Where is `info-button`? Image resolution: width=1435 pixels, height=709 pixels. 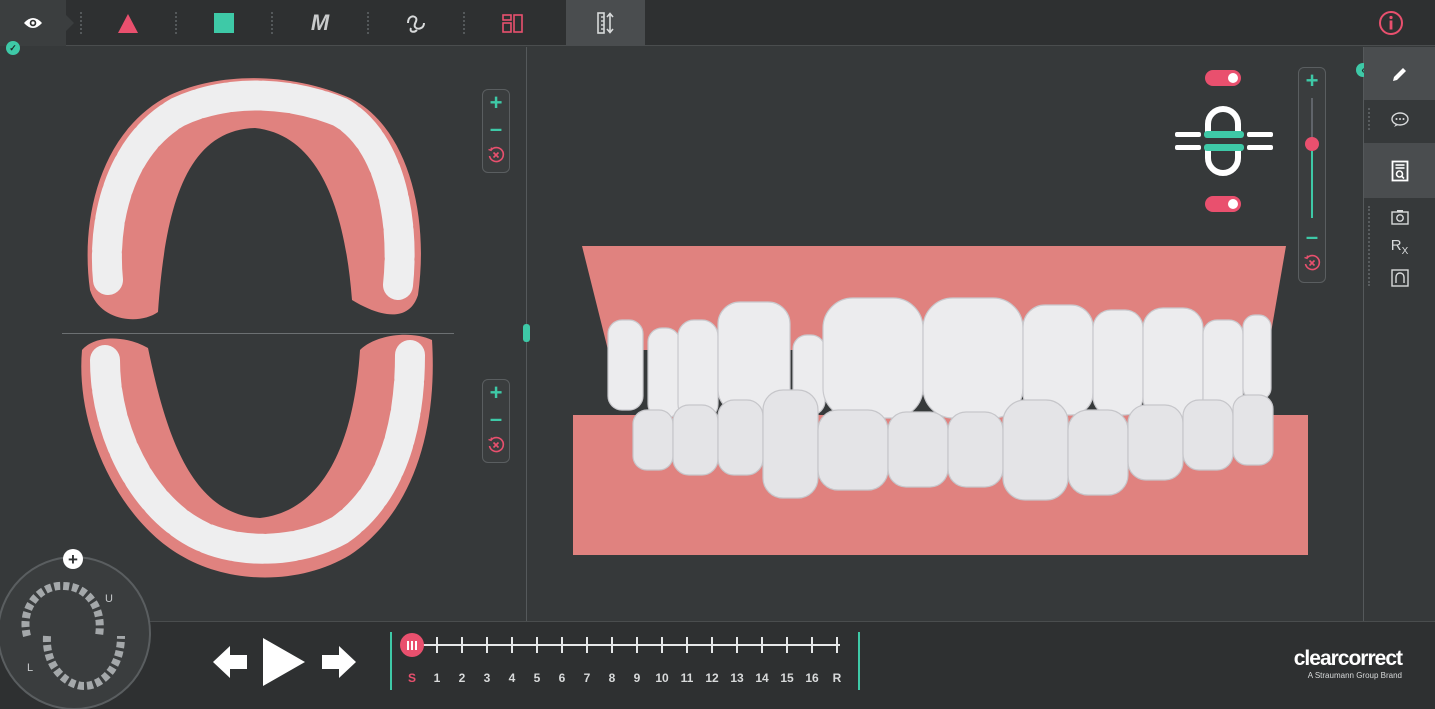
info-button is located at coordinates (1391, 23).